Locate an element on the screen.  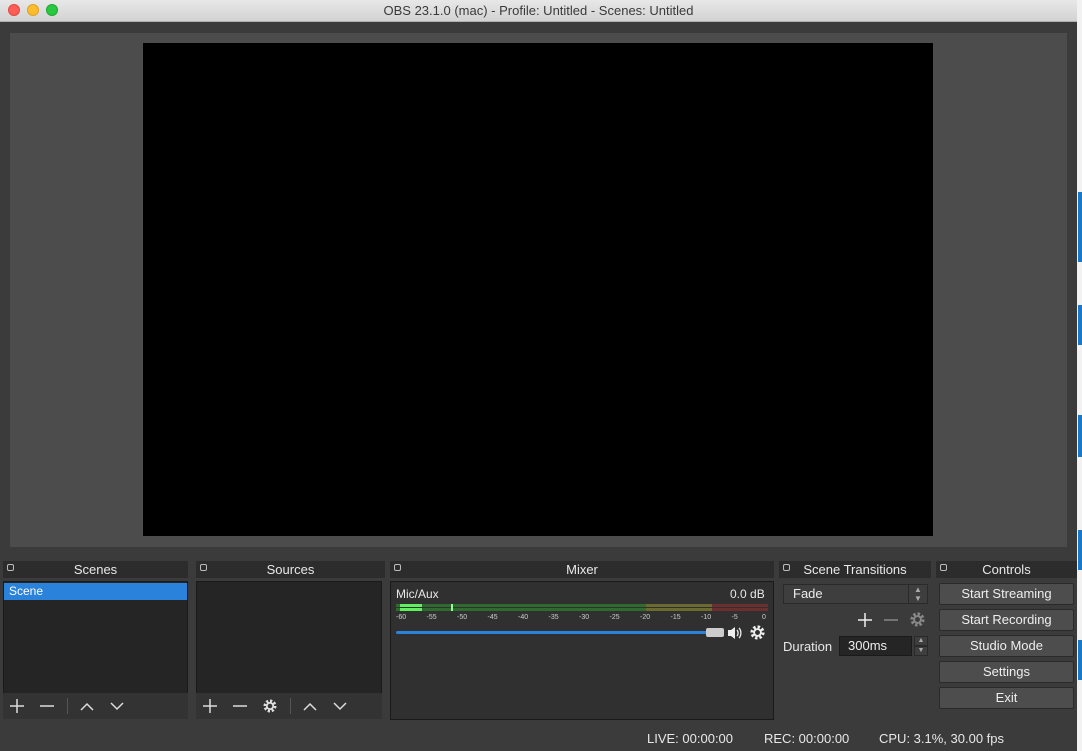
controls-title: Controls is located at coordinates (1006, 569).